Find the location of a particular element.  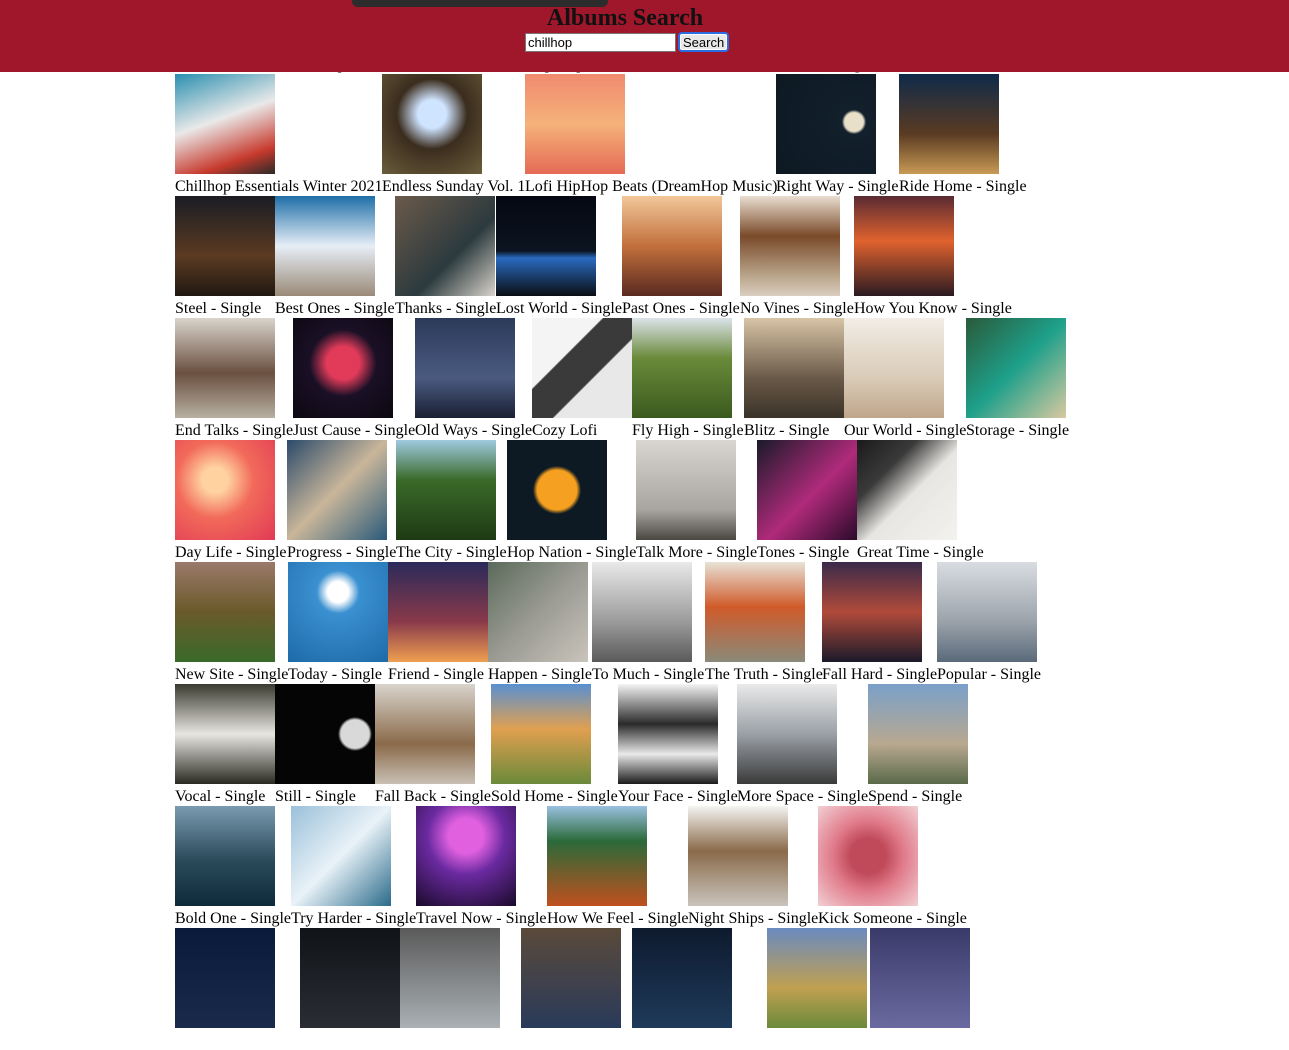

album-item: Bold One - Single is located at coordinates (233, 867).